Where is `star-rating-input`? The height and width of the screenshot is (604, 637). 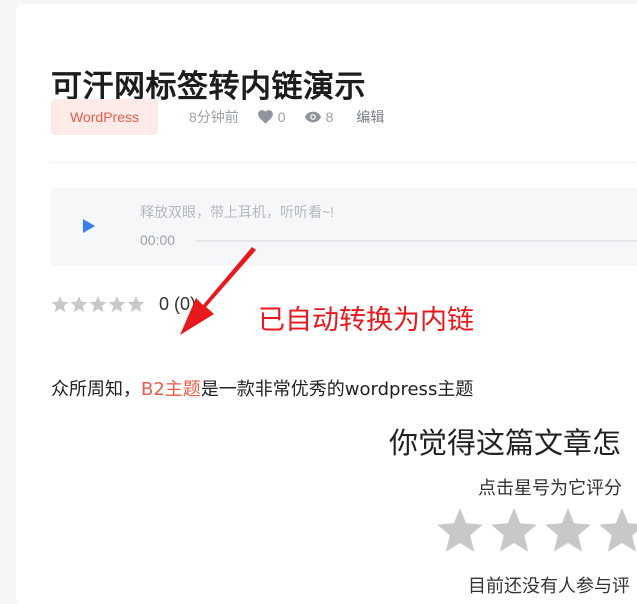
star-rating-input is located at coordinates (536, 531).